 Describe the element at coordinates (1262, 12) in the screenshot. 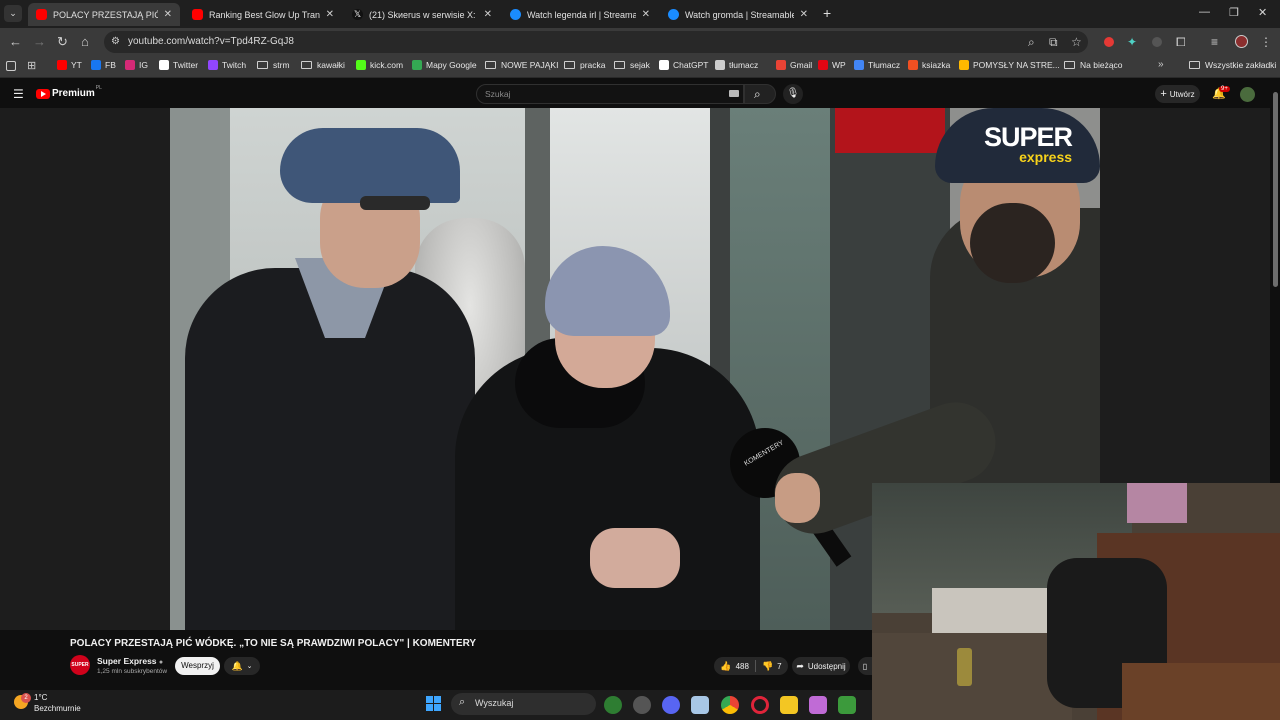

I see `close-window-icon: ✕` at that location.